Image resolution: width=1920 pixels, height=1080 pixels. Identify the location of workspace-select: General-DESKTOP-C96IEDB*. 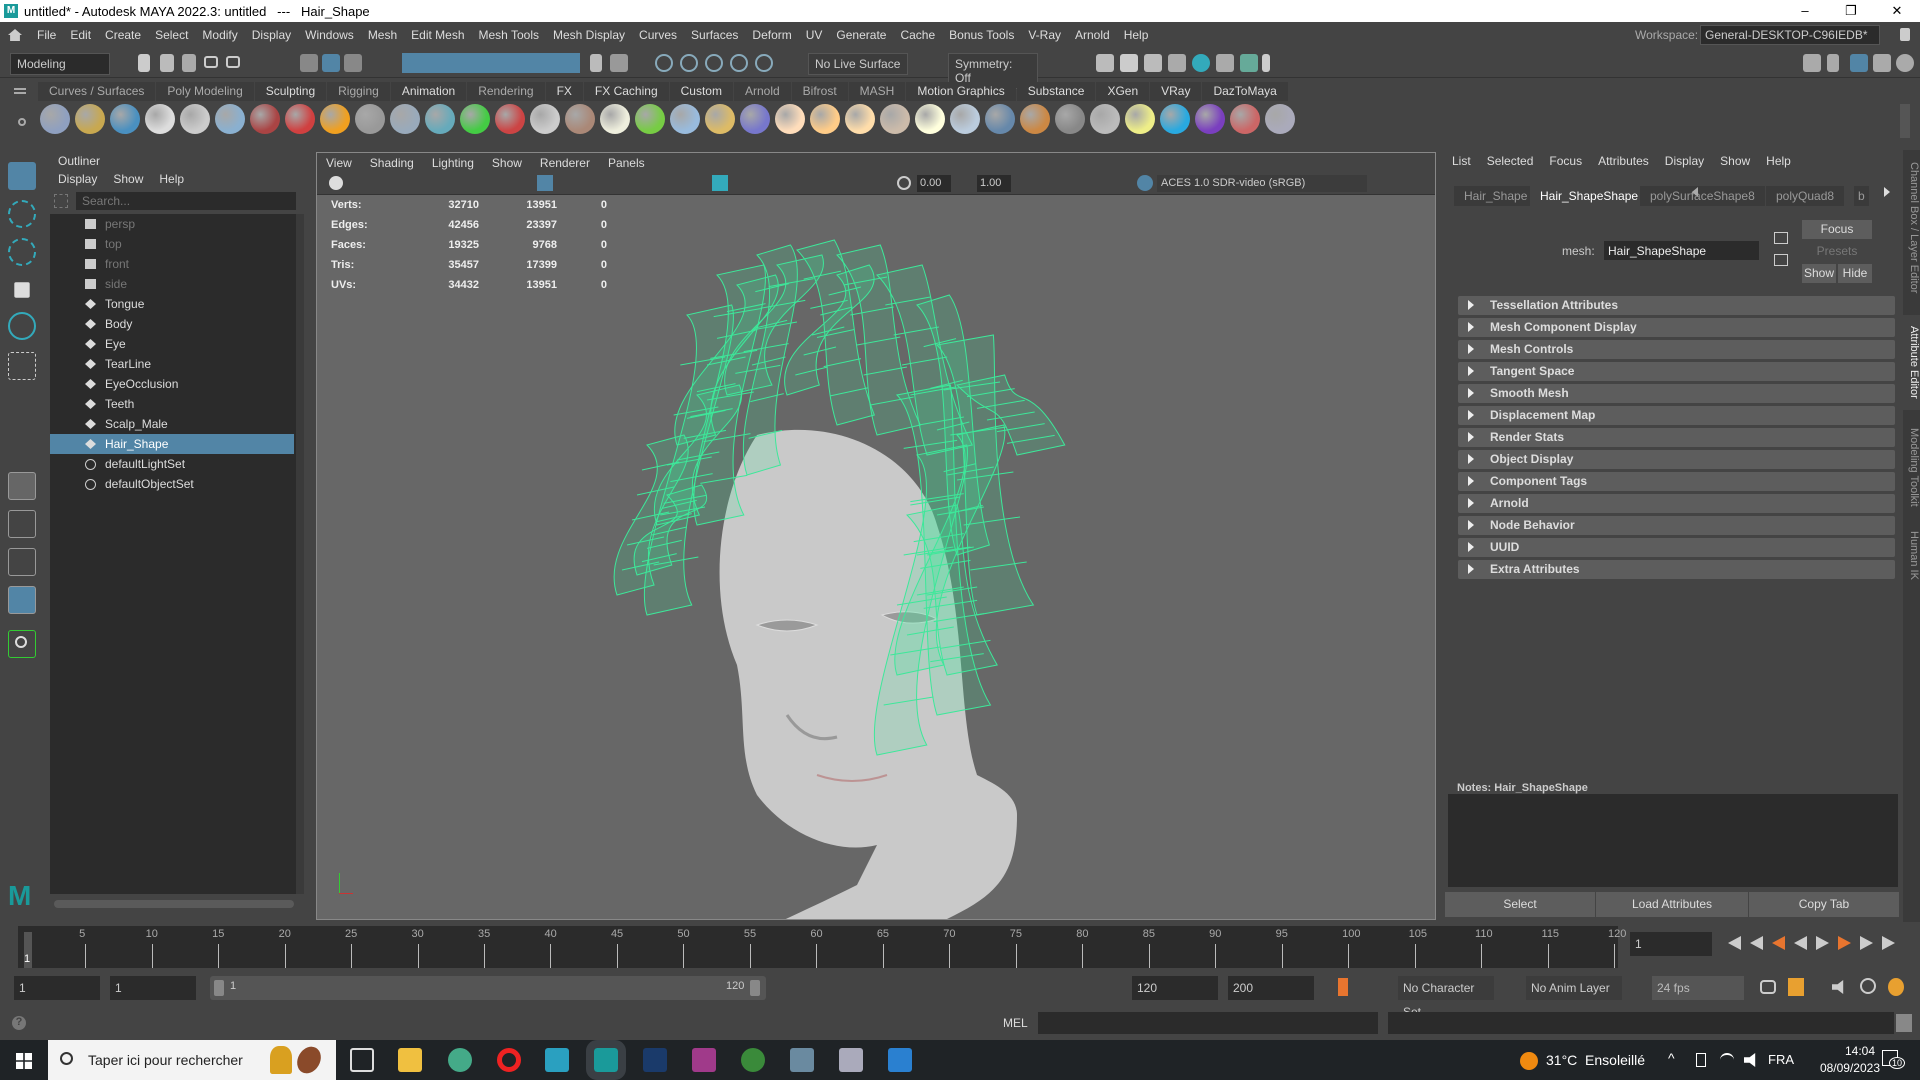
(1790, 35).